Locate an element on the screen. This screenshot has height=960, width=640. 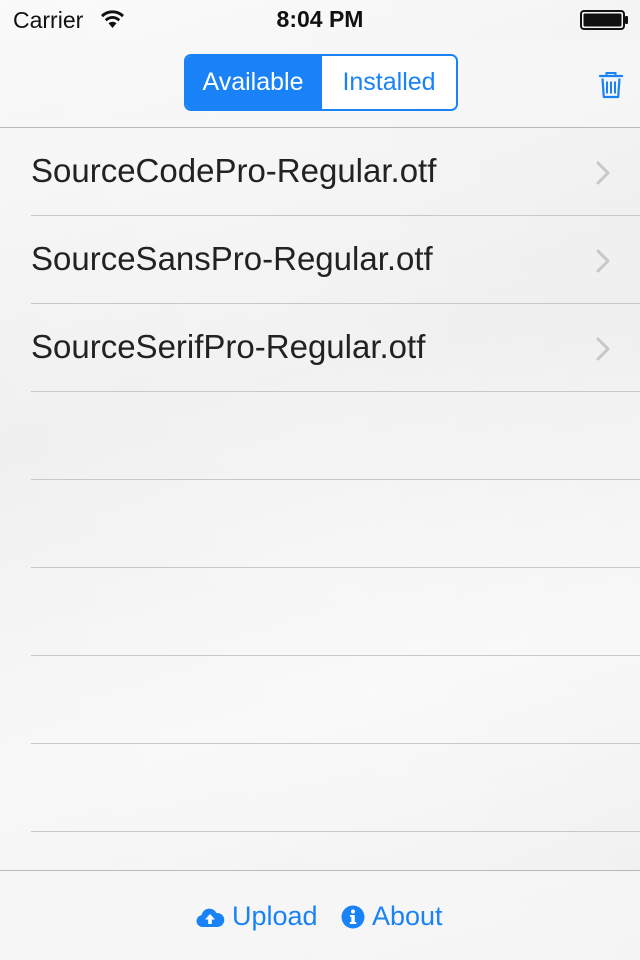
segment-available: Available is located at coordinates (253, 82).